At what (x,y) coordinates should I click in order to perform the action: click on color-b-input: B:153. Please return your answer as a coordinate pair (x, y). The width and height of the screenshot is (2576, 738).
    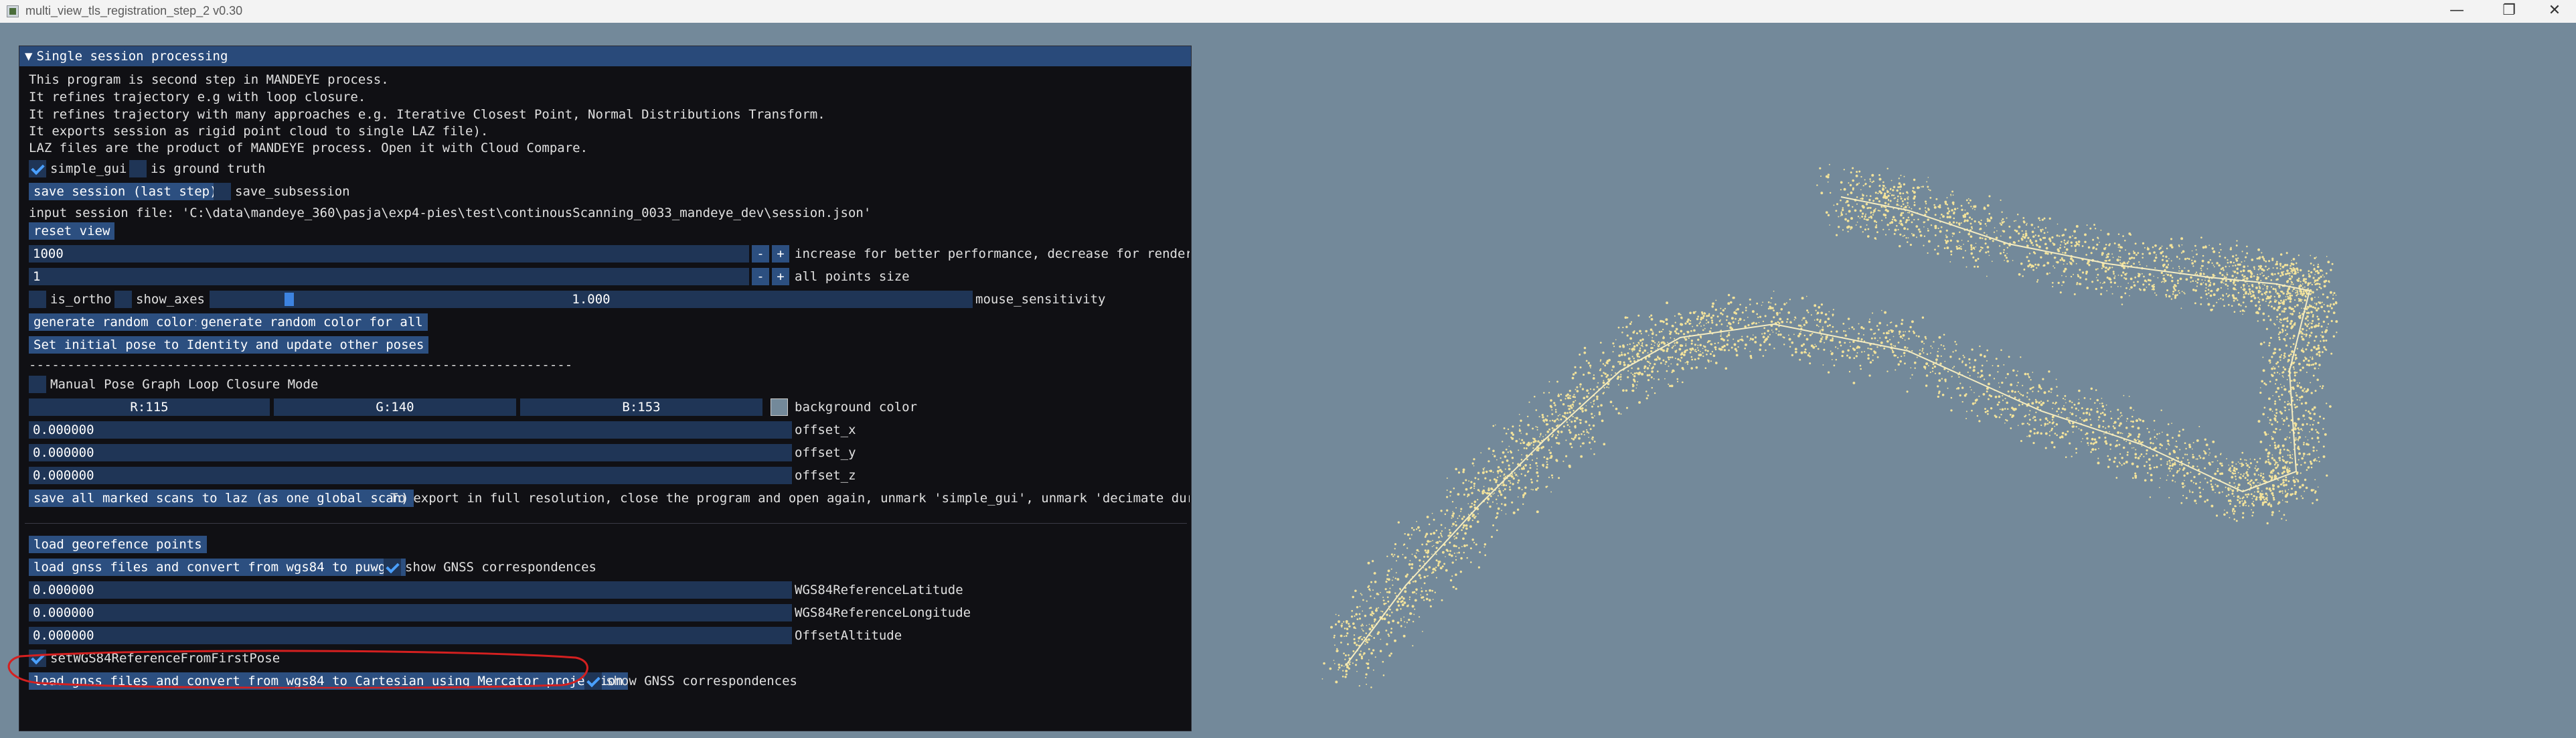
    Looking at the image, I should click on (641, 407).